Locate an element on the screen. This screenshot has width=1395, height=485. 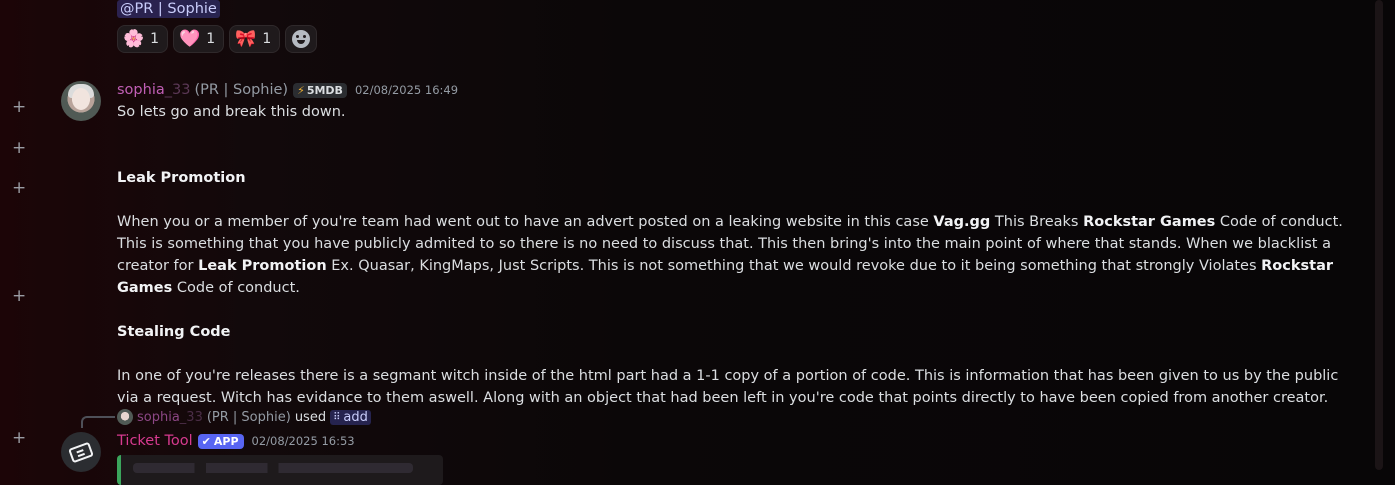
user-mention: @PR | Sophie is located at coordinates (168, 9).